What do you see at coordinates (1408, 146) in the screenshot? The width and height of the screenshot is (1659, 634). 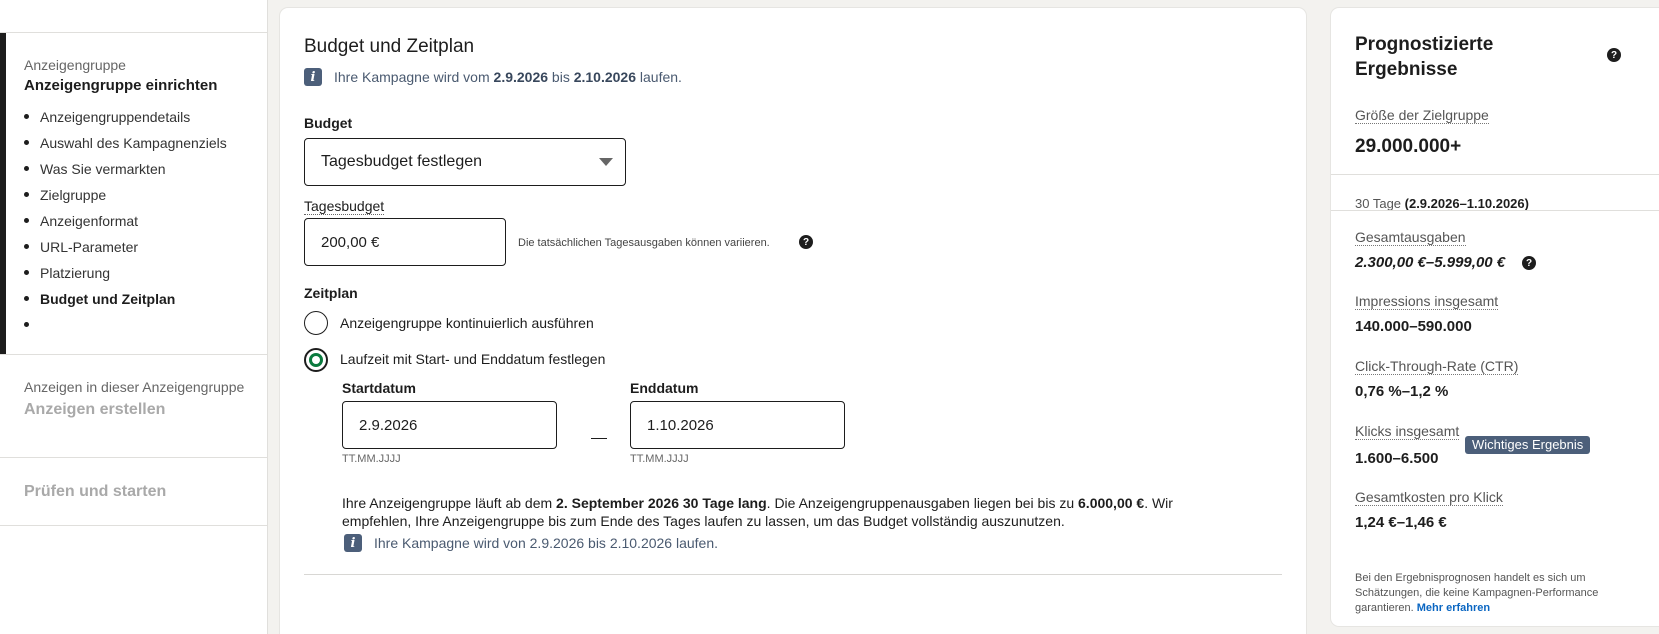 I see `audience-size-value: 29.000.000+` at bounding box center [1408, 146].